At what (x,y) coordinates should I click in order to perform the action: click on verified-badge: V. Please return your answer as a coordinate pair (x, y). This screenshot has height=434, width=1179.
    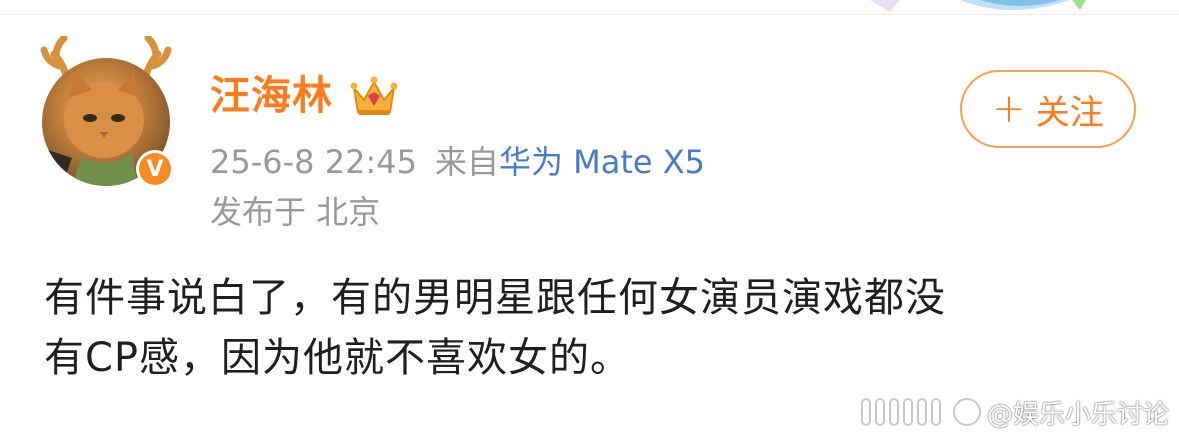
    Looking at the image, I should click on (155, 169).